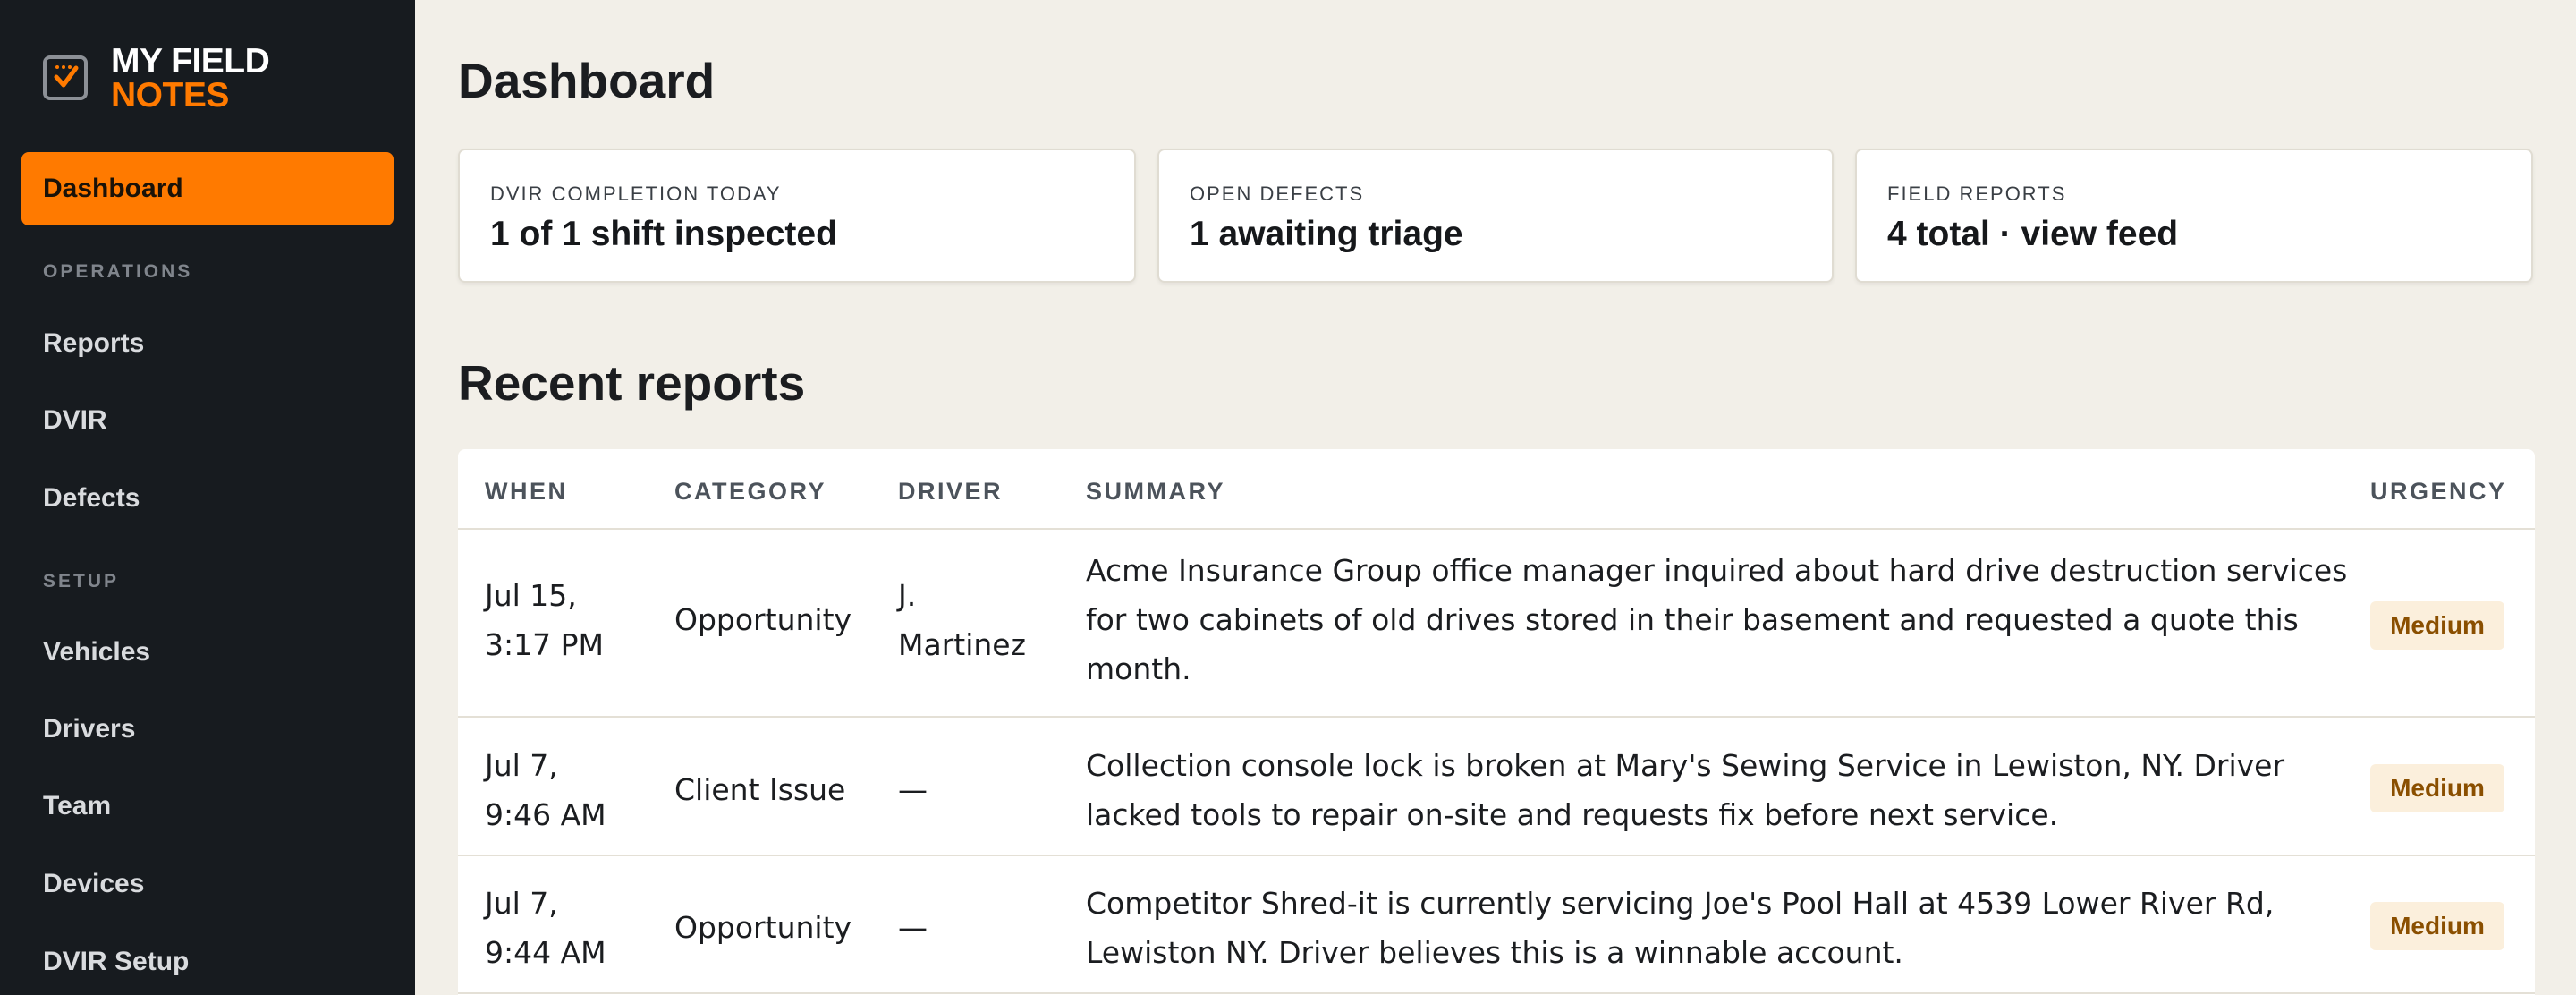 The height and width of the screenshot is (995, 2576). I want to click on stat-card-field-reports: FIELD REPORTS 4 total · view feed, so click(2194, 216).